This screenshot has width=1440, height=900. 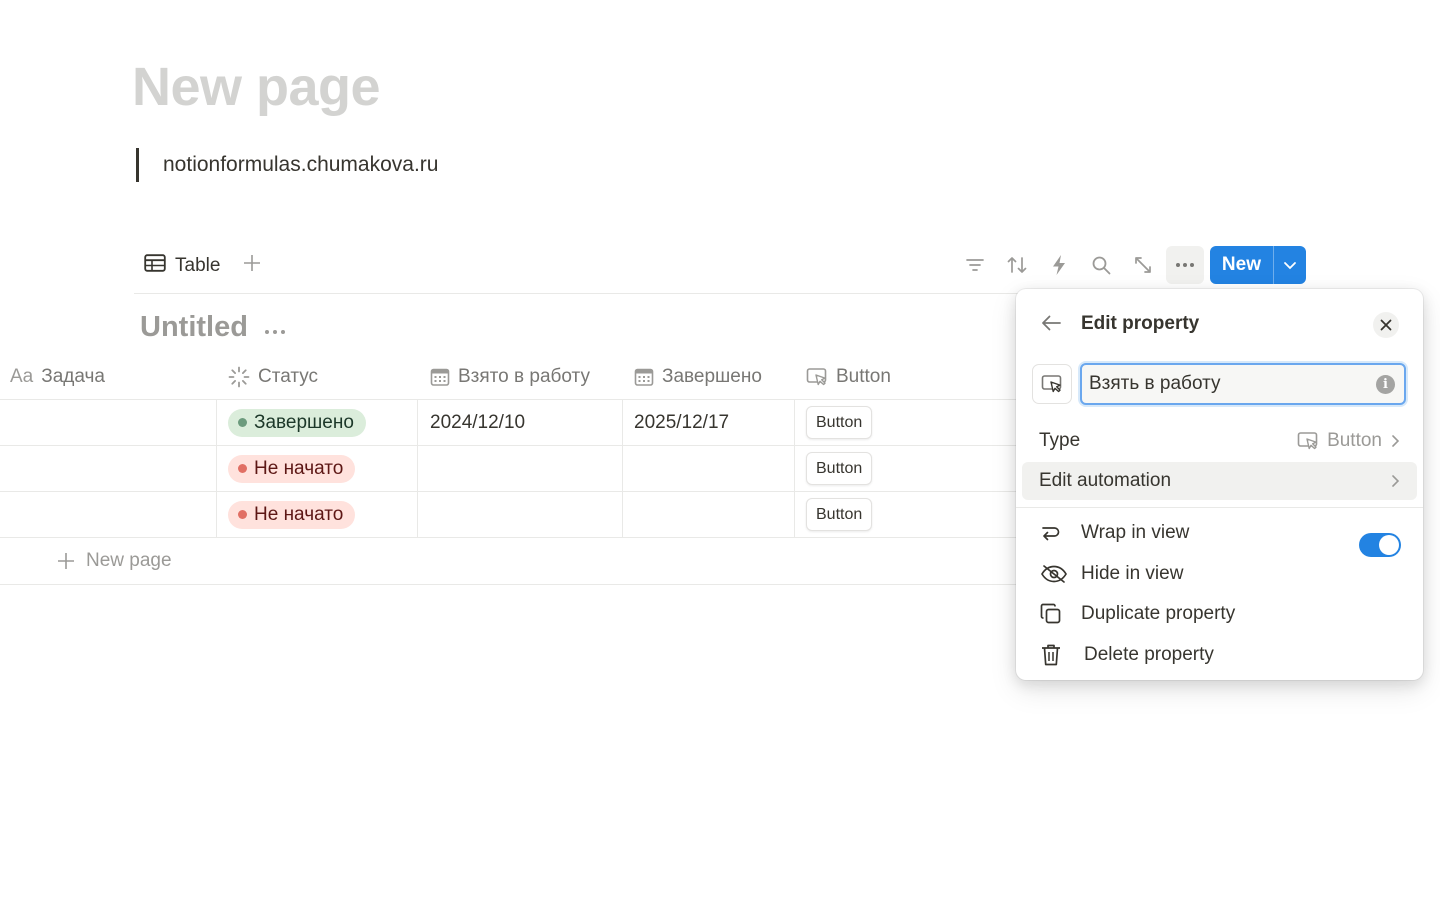 I want to click on panel-divider, so click(x=1219, y=507).